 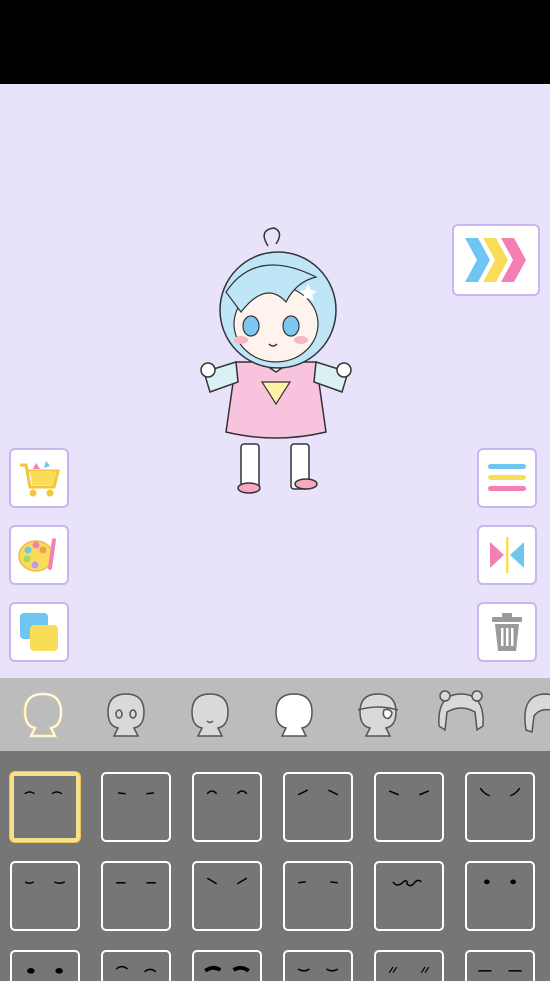 I want to click on accessory-eyepatch-icon, so click(x=378, y=715).